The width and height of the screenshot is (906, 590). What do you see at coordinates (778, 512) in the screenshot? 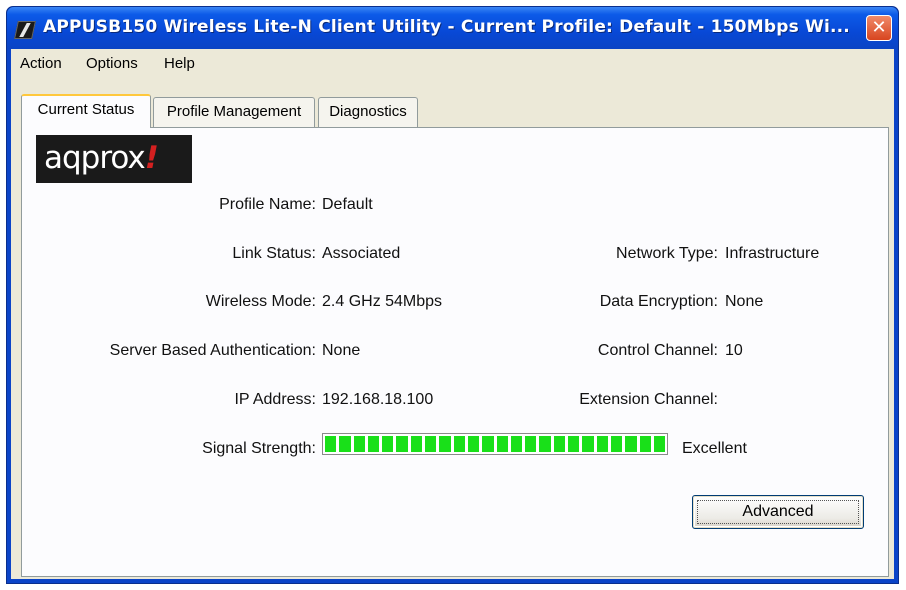
I see `advanced-button: Advanced` at bounding box center [778, 512].